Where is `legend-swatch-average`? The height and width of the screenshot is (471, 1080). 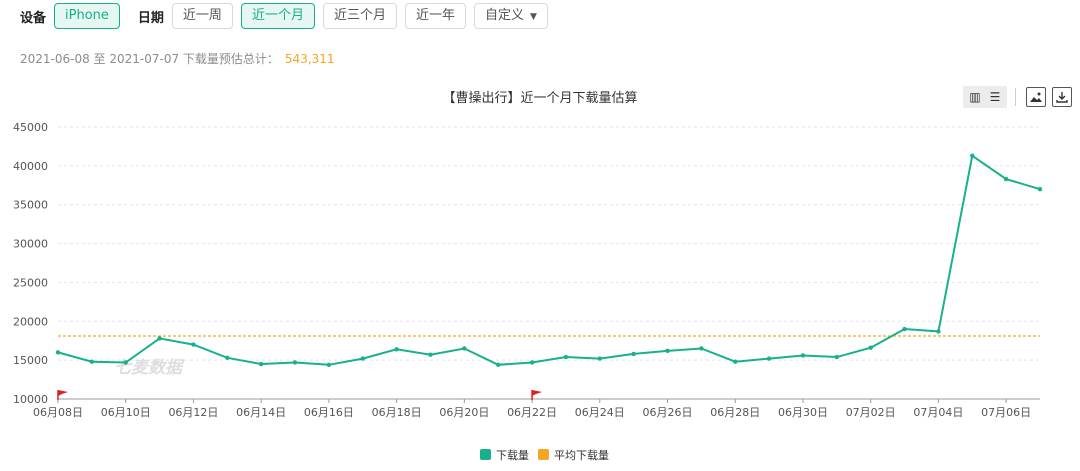 legend-swatch-average is located at coordinates (543, 454).